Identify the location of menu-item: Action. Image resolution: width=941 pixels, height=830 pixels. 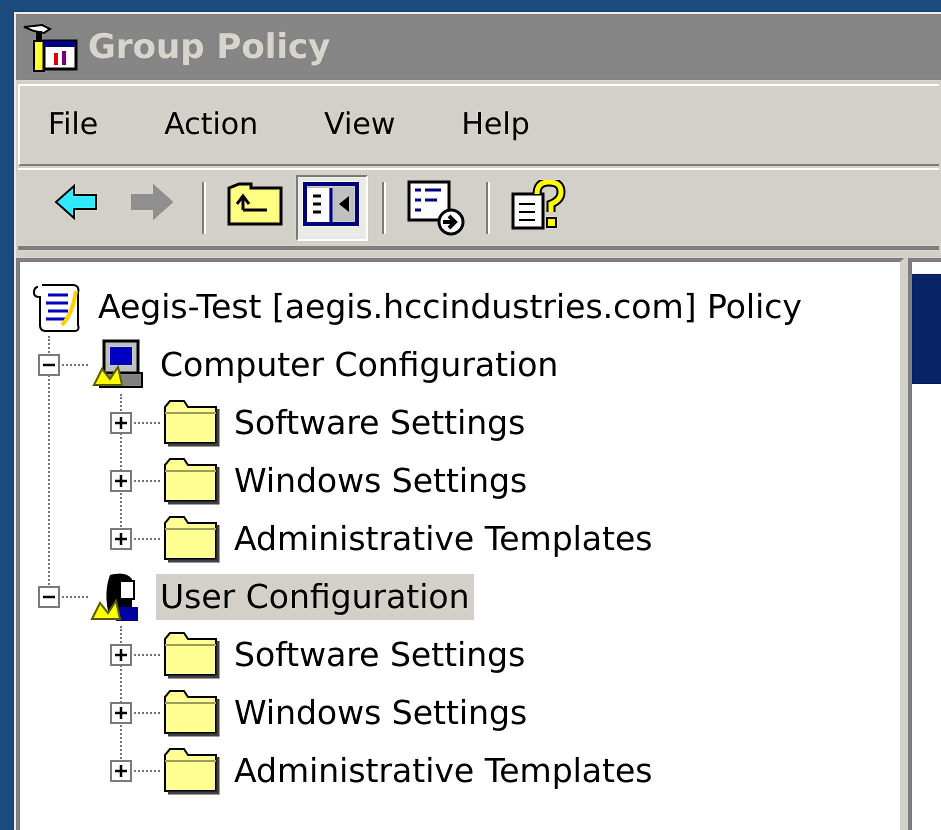
(211, 125).